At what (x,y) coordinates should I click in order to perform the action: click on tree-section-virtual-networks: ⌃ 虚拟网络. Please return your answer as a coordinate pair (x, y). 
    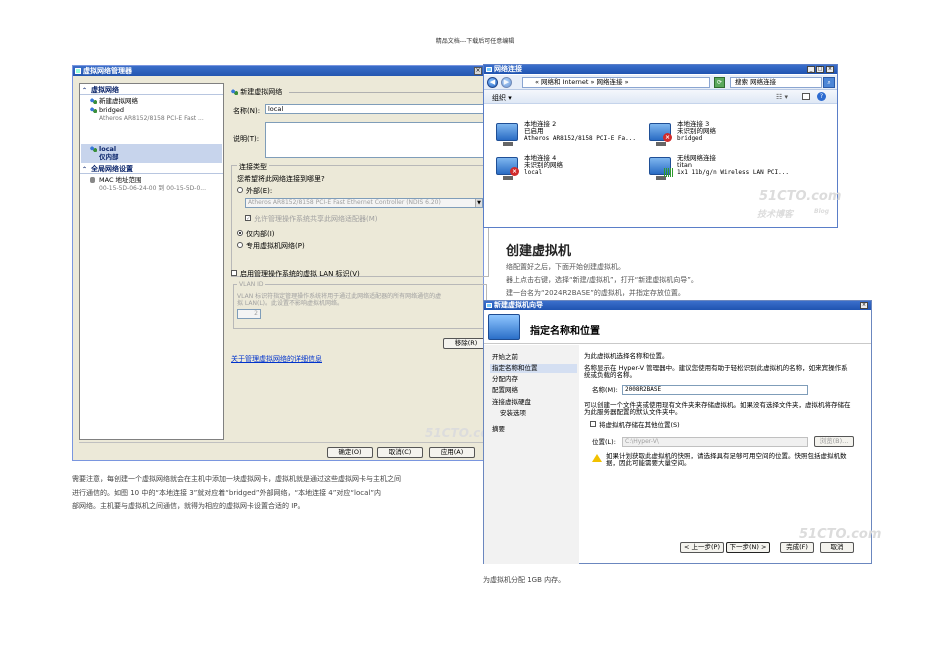
    Looking at the image, I should click on (151, 90).